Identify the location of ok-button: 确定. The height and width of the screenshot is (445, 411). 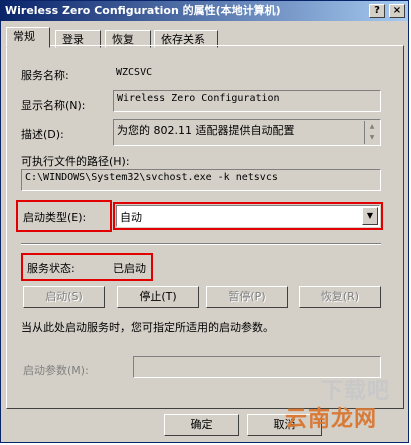
(201, 425).